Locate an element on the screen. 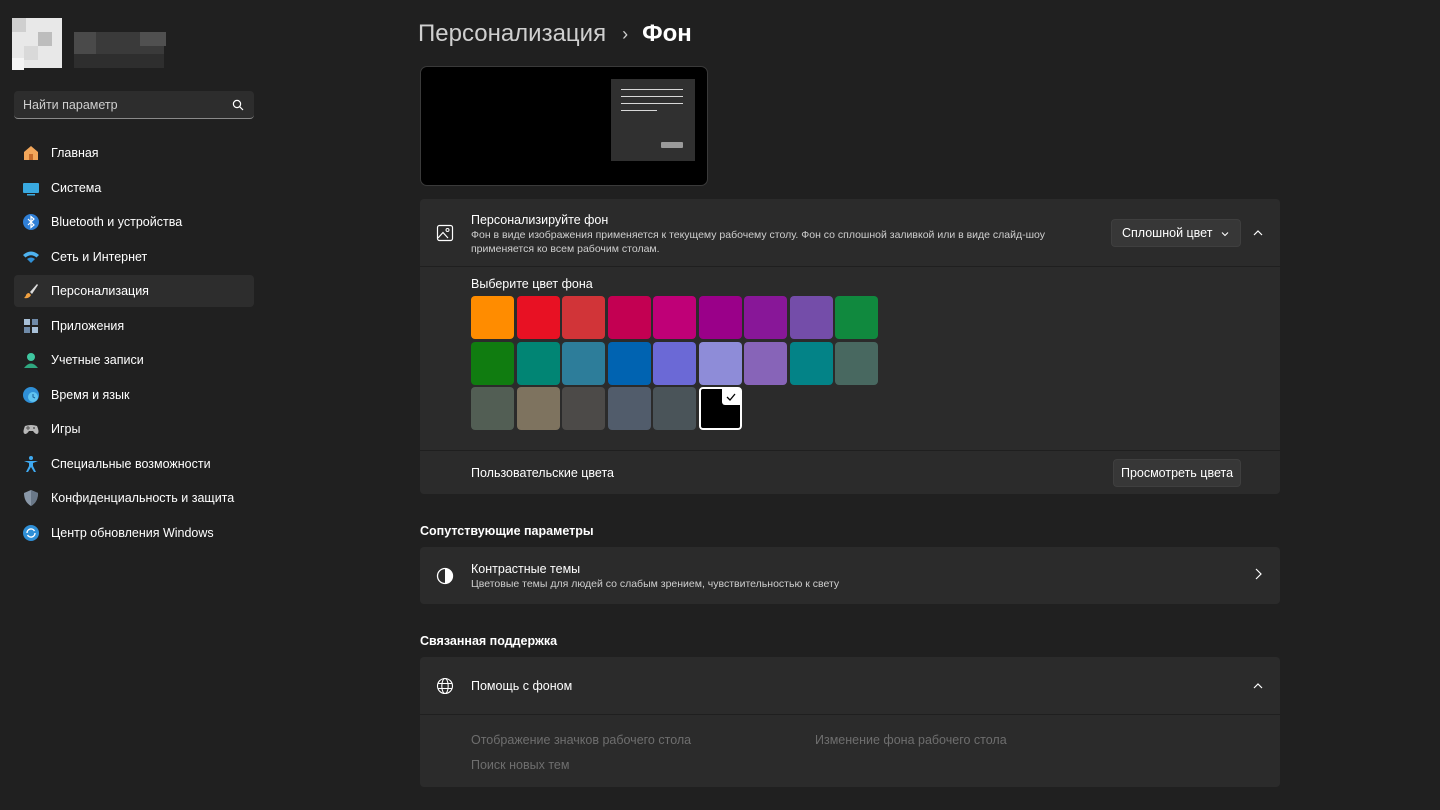 This screenshot has height=810, width=1440. sidebar-item-bluetooth: Bluetooth и устройства is located at coordinates (134, 222).